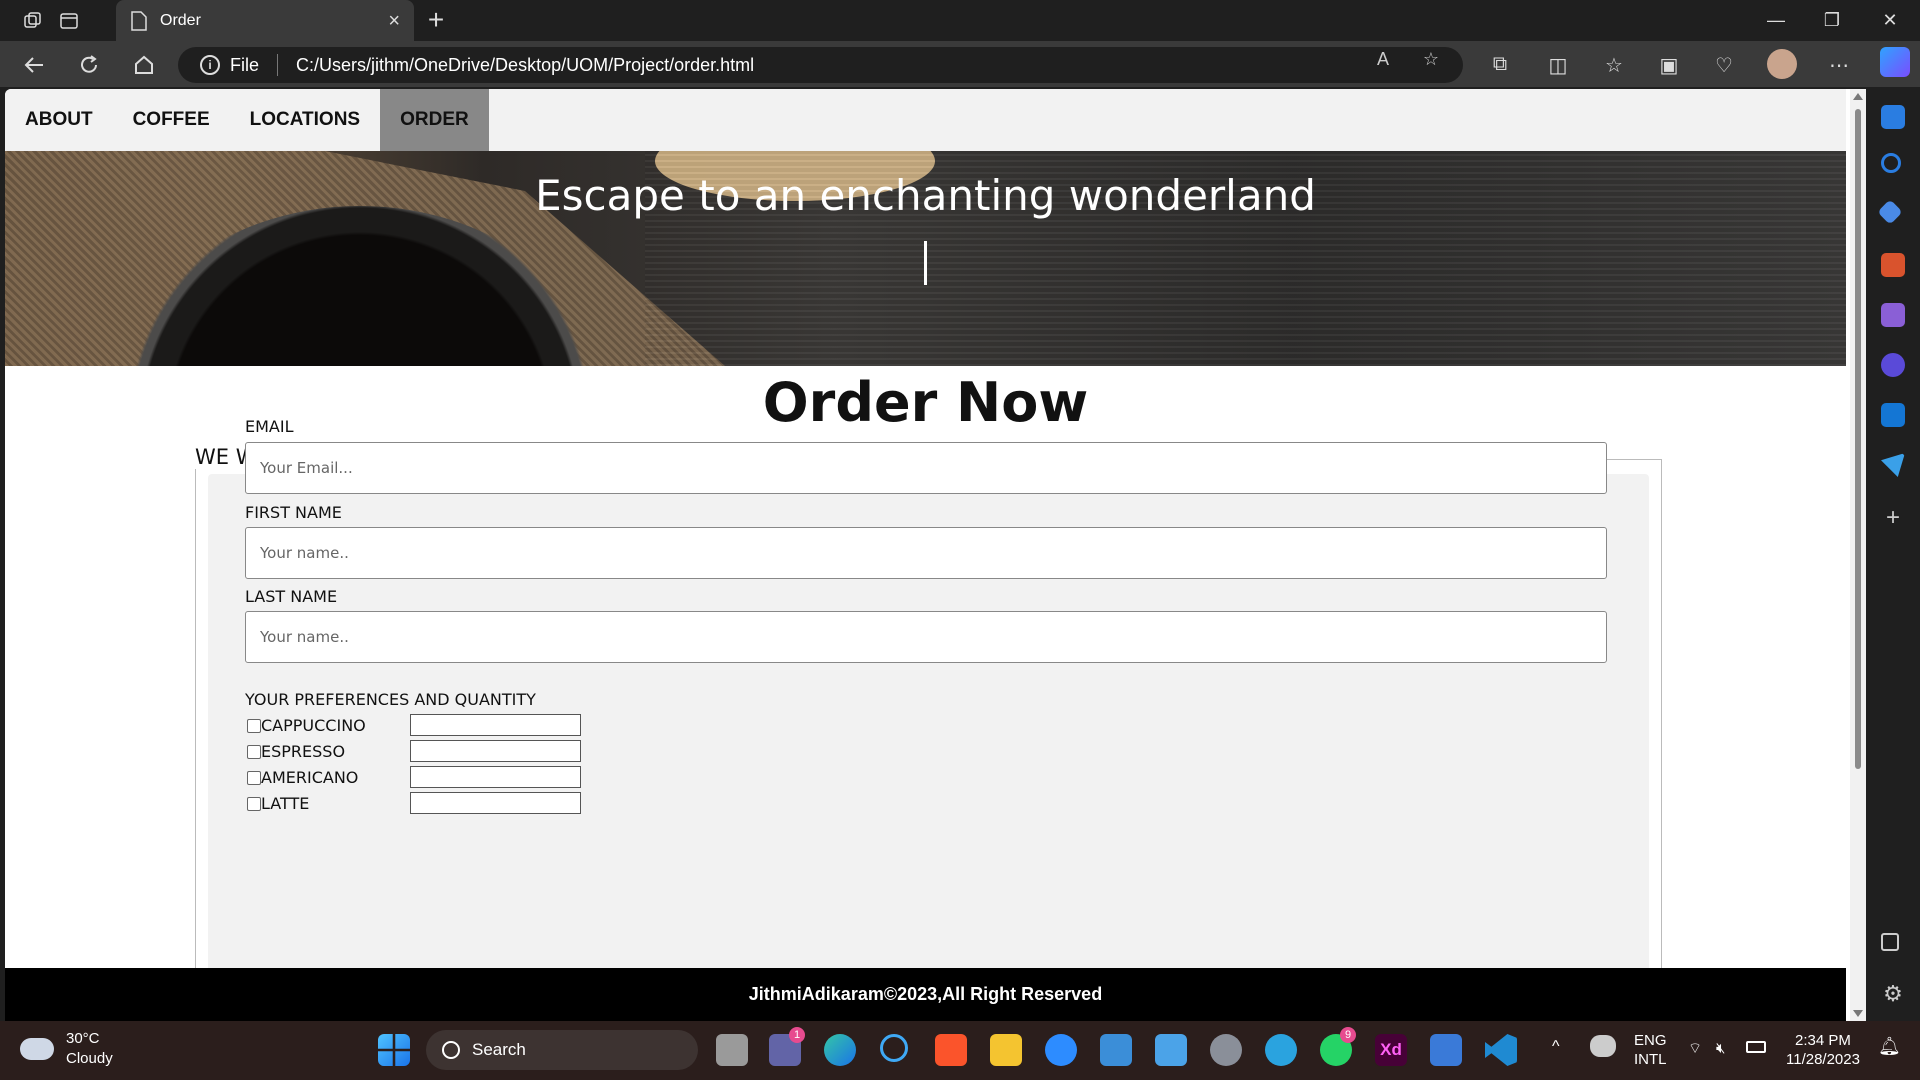 This screenshot has width=1920, height=1080. What do you see at coordinates (390, 699) in the screenshot?
I see `preferences-label: YOUR PREFERENCES AND QUANTITY` at bounding box center [390, 699].